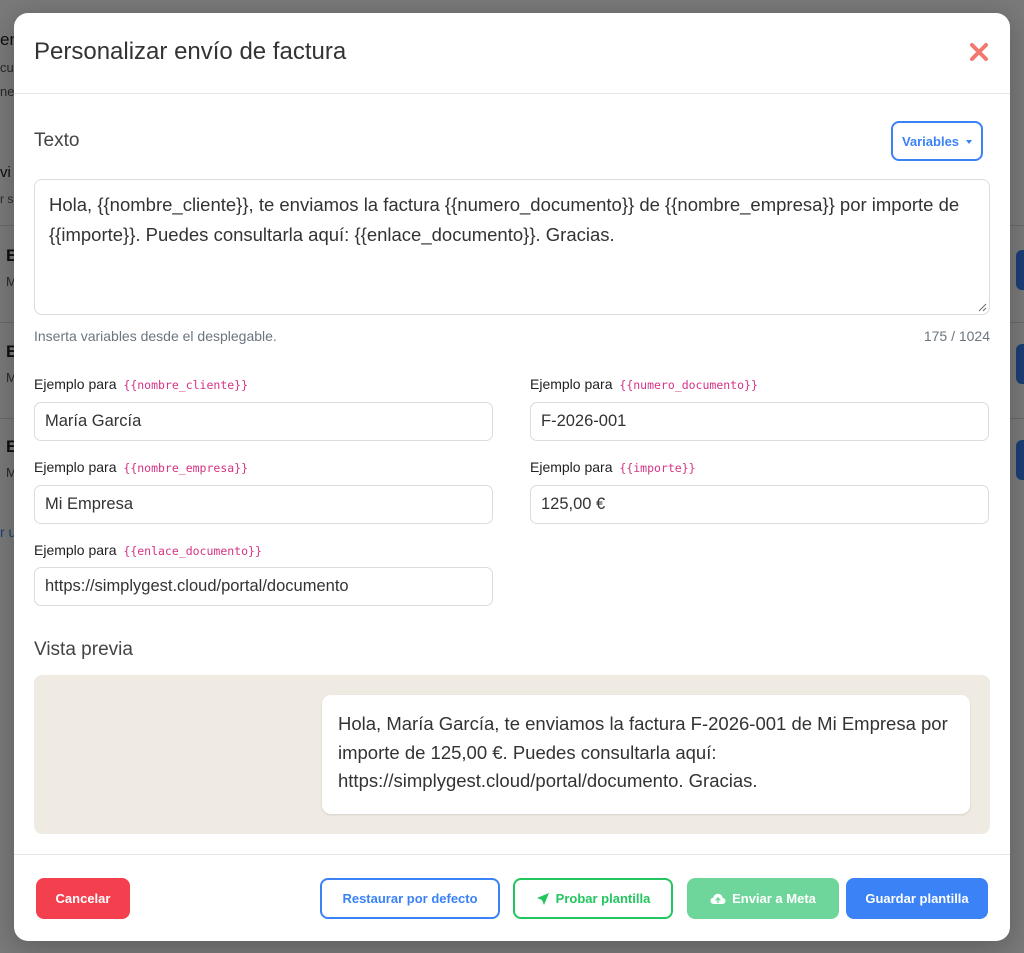 This screenshot has width=1024, height=953. Describe the element at coordinates (155, 336) in the screenshot. I see `textarea-hint: Inserta variables desde el desplegable.` at that location.